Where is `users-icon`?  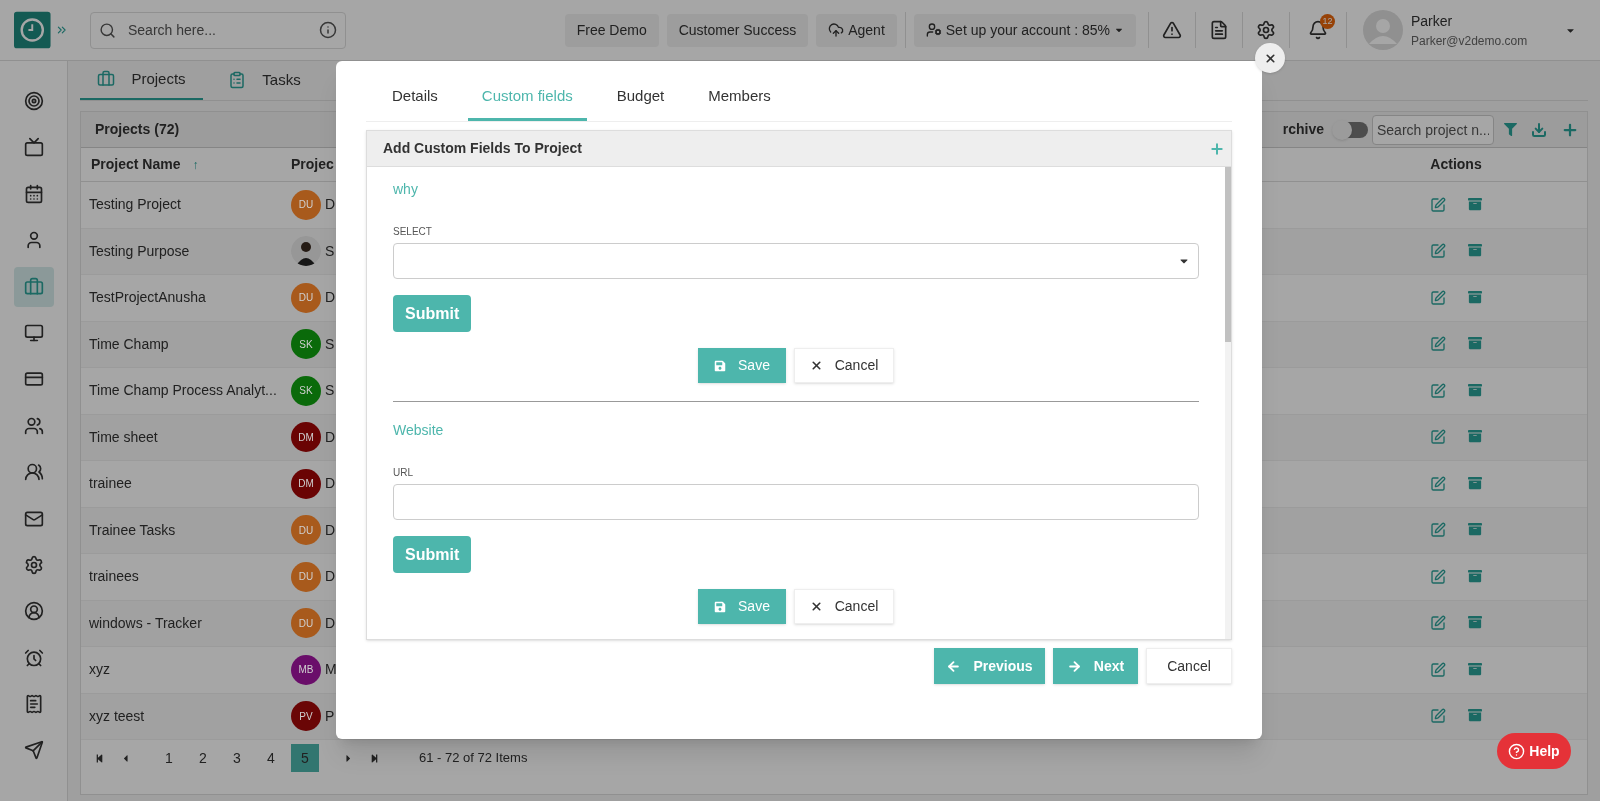
users-icon is located at coordinates (33, 425).